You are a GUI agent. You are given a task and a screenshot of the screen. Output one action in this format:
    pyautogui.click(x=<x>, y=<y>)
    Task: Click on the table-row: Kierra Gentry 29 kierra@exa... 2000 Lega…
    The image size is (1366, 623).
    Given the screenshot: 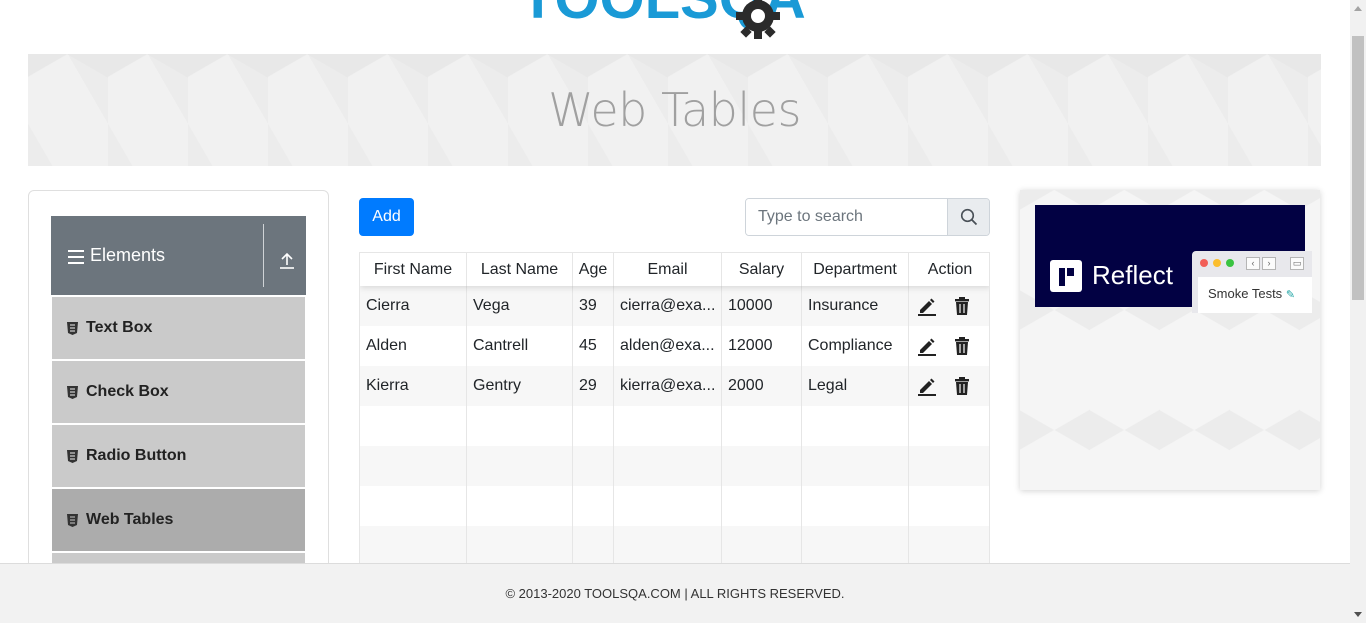 What is the action you would take?
    pyautogui.click(x=674, y=386)
    